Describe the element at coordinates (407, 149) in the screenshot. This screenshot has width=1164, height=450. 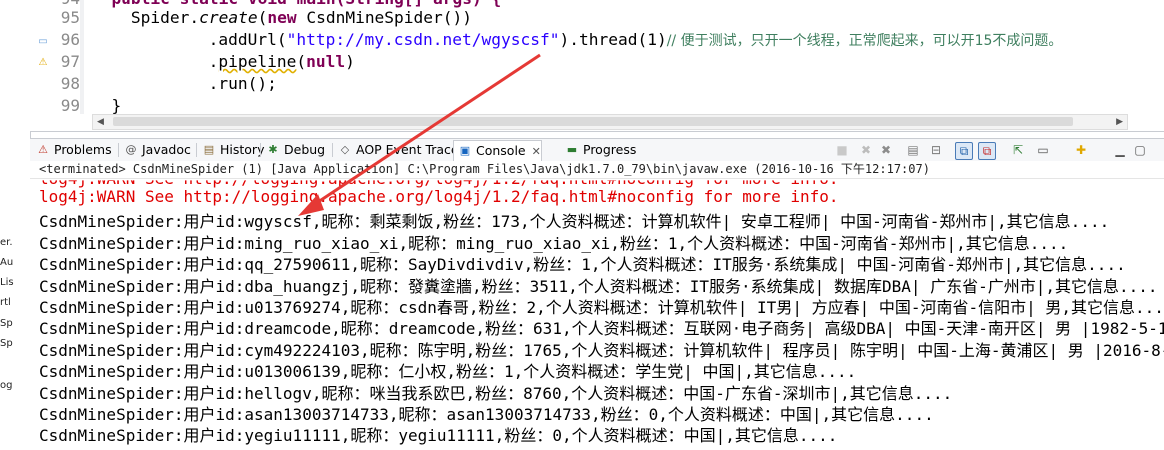
I see `tab-label: AOP Event Trace` at that location.